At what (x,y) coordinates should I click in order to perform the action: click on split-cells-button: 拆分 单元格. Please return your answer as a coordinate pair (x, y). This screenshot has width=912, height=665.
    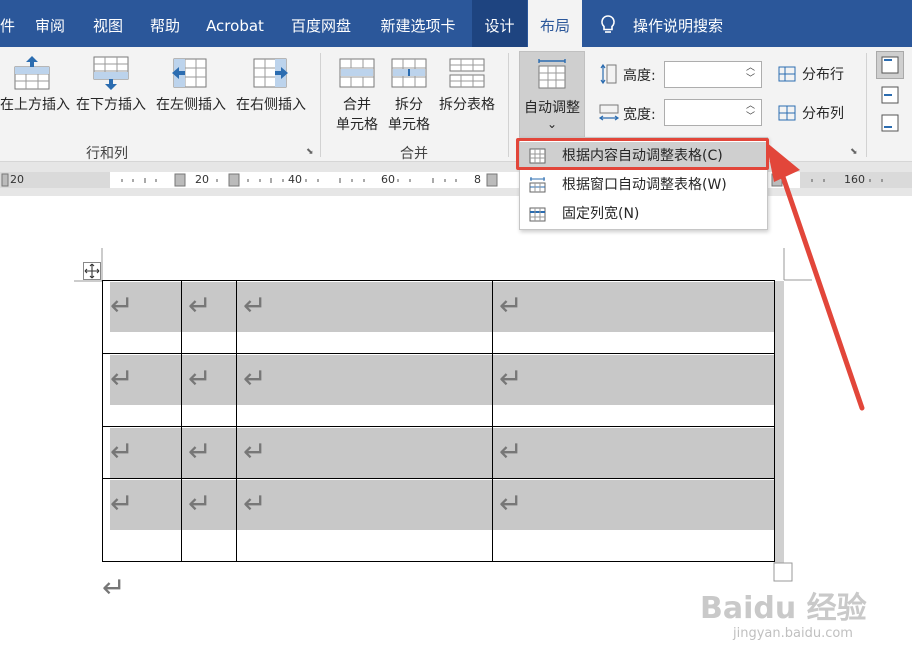
    Looking at the image, I should click on (409, 95).